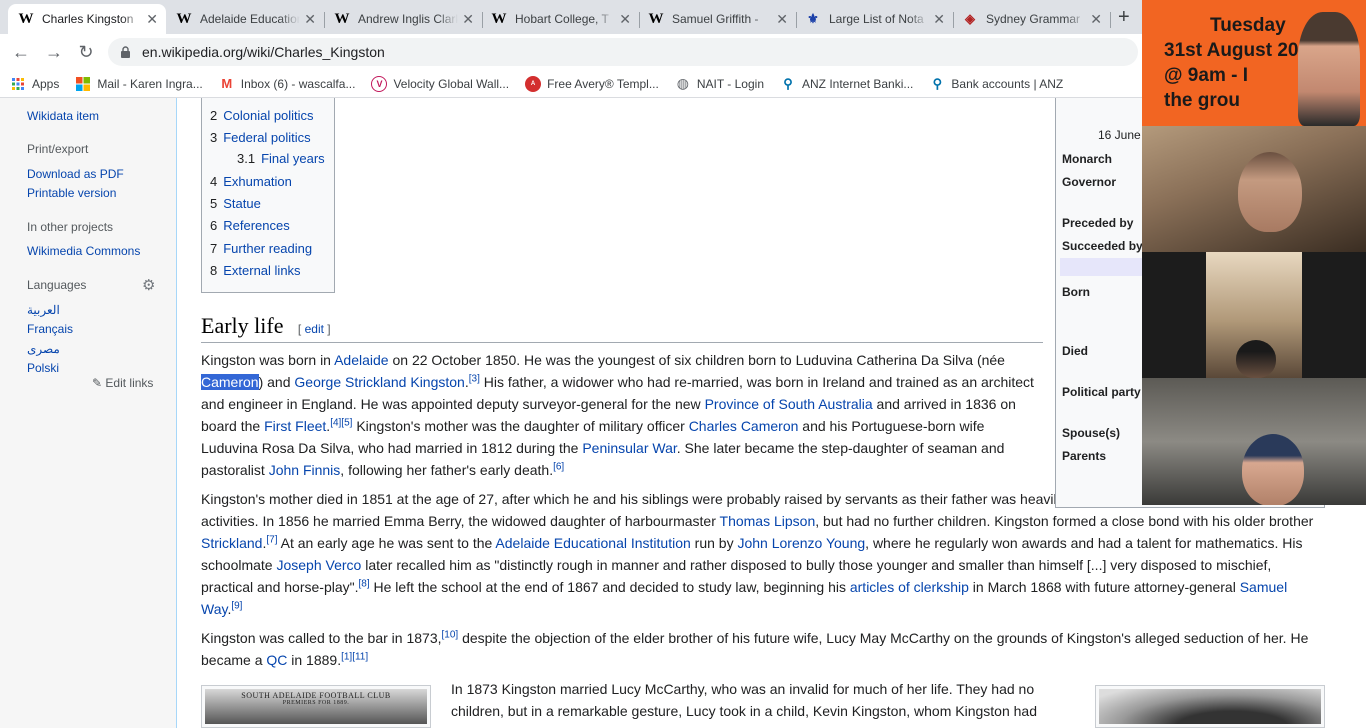  What do you see at coordinates (295, 426) in the screenshot?
I see `link-first-fleet: First Fleet` at bounding box center [295, 426].